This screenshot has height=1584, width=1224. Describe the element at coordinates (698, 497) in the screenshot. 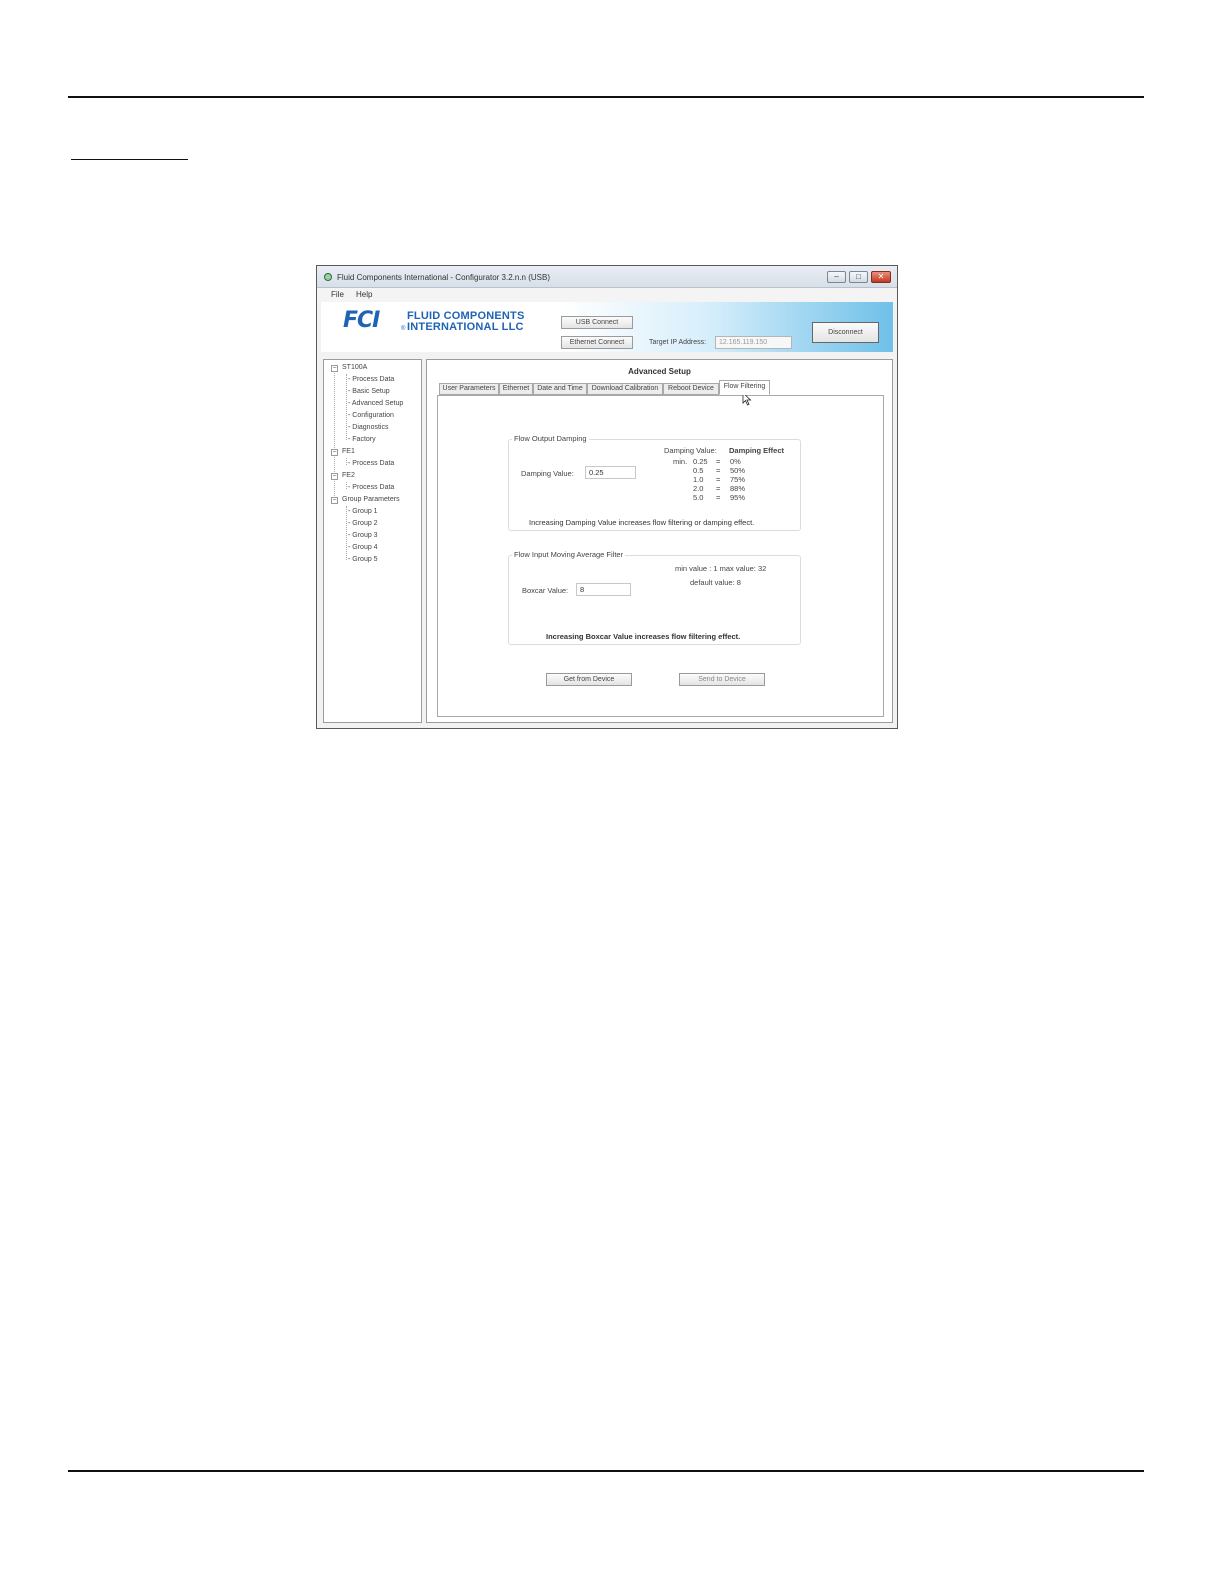

I see `damping-row-value: 5.0` at that location.